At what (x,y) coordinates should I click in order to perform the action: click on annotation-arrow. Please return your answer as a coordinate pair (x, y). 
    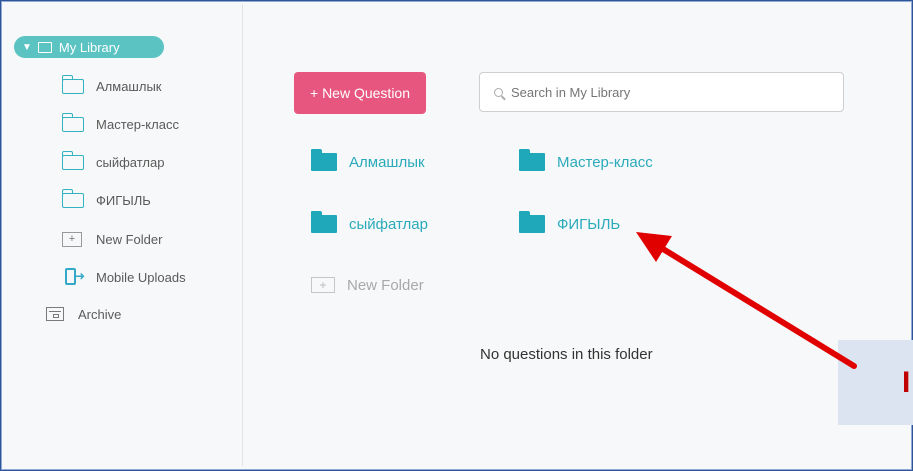
    Looking at the image, I should click on (746, 300).